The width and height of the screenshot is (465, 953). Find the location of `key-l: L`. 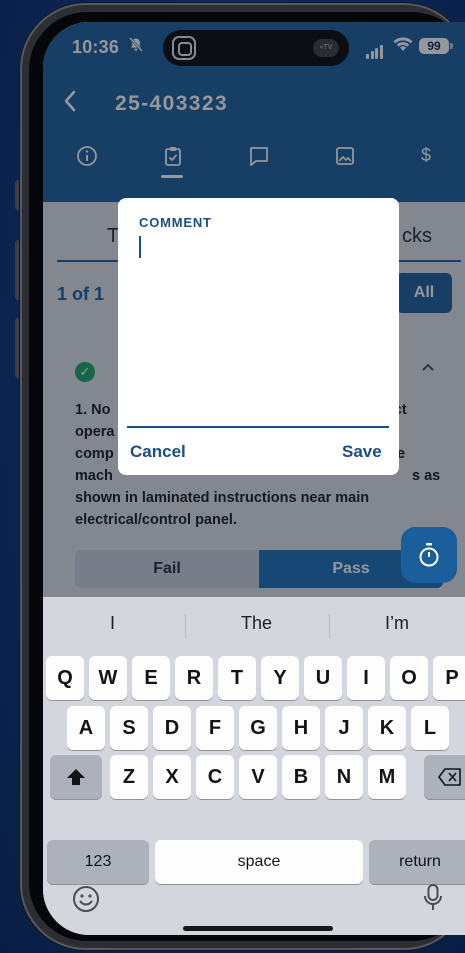

key-l: L is located at coordinates (430, 728).